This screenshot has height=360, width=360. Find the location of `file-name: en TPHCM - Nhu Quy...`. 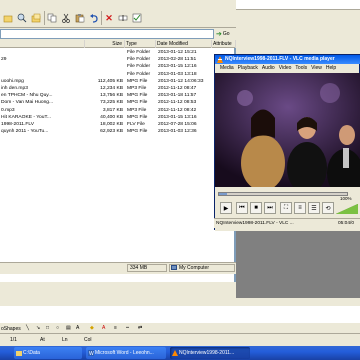

file-name: en TPHCM - Nhu Quy... is located at coordinates (27, 96).